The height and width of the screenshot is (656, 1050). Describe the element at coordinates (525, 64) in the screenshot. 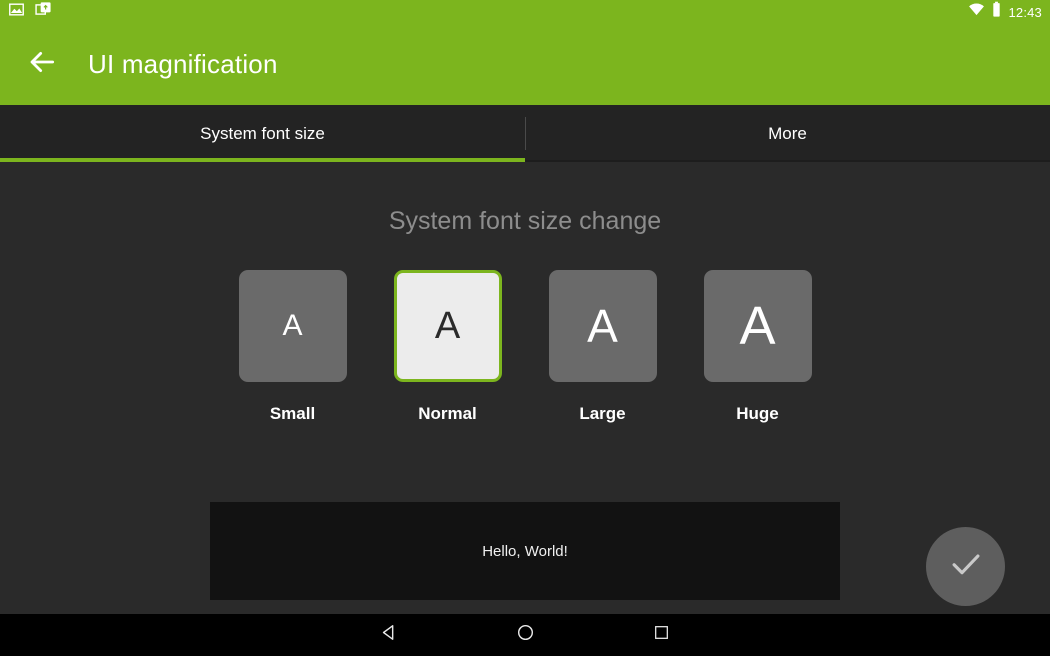

I see `app-bar: UI magnification` at that location.